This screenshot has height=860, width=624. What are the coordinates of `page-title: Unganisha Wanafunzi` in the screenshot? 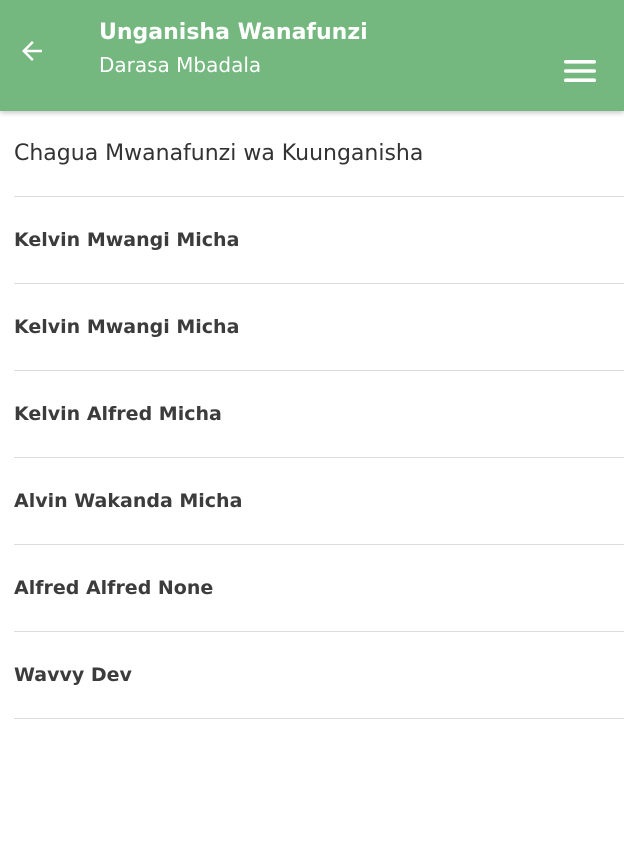 It's located at (233, 32).